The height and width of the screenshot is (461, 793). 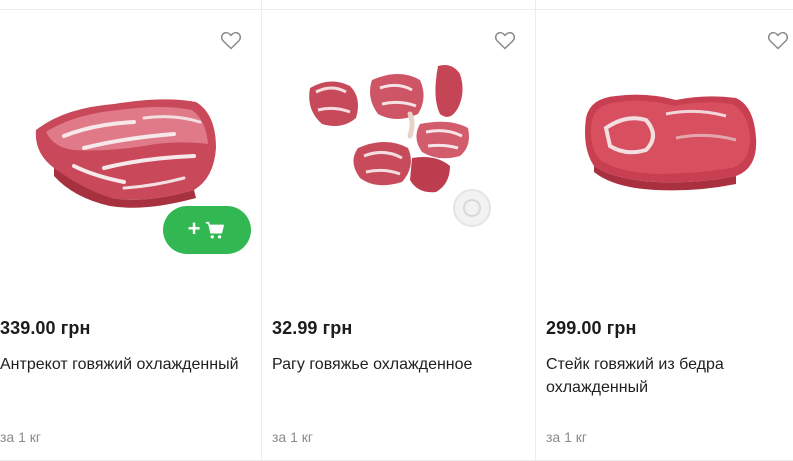 I want to click on product-price: 32.99 грн, so click(x=312, y=328).